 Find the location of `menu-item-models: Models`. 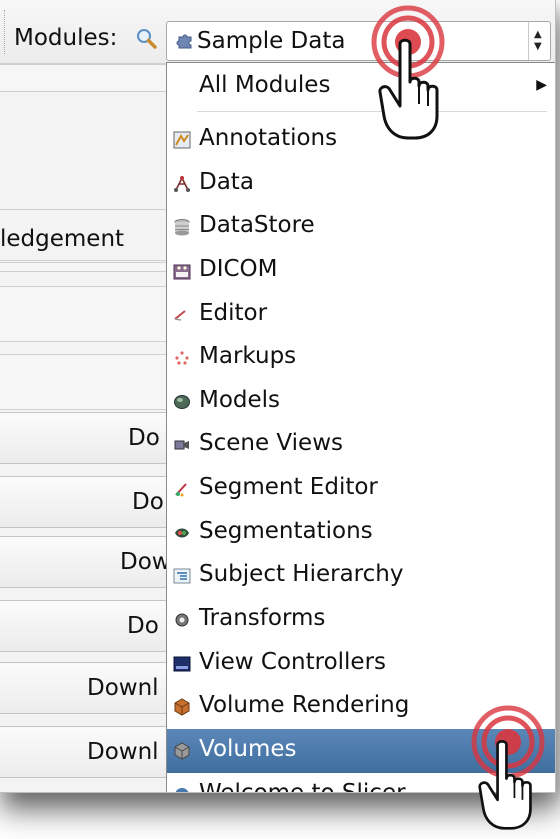

menu-item-models: Models is located at coordinates (361, 402).